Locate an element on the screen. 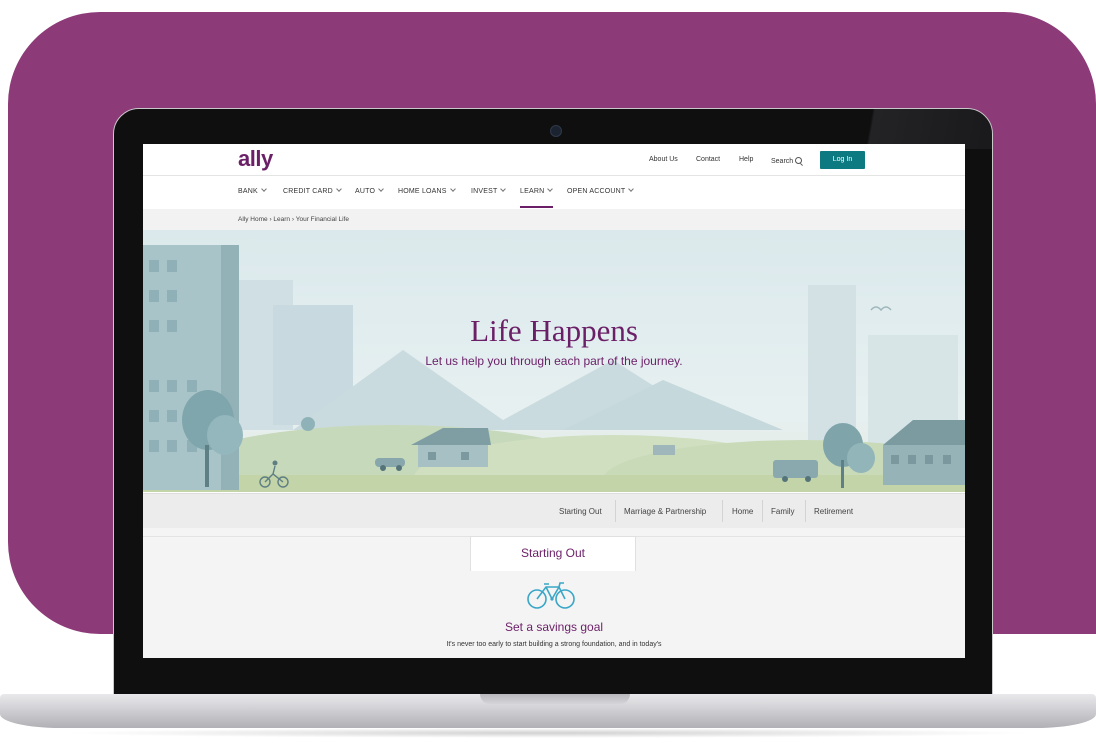 Image resolution: width=1096 pixels, height=746 pixels. breadcrumb-bar: Ally Home › Learn › Your Financial Life is located at coordinates (554, 219).